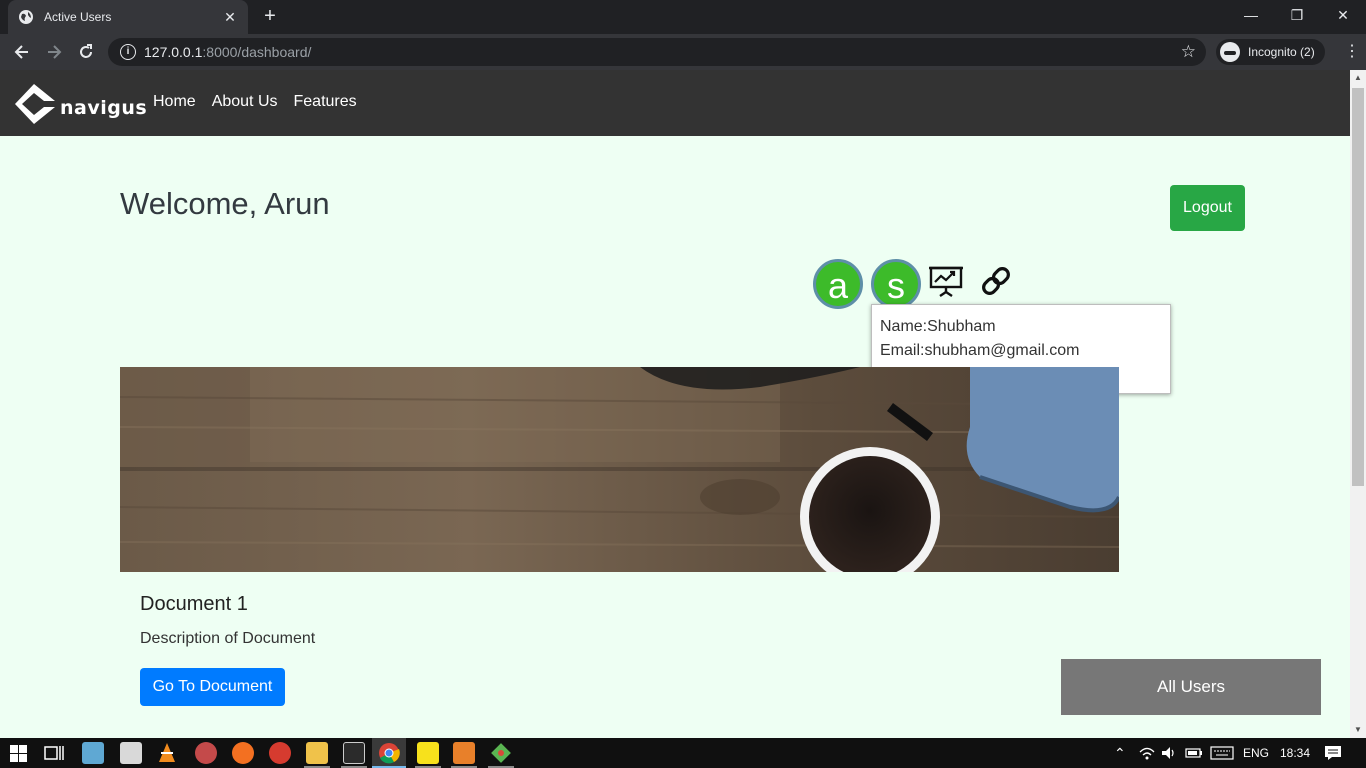 The width and height of the screenshot is (1366, 768). I want to click on document-description: Description of Document, so click(228, 638).